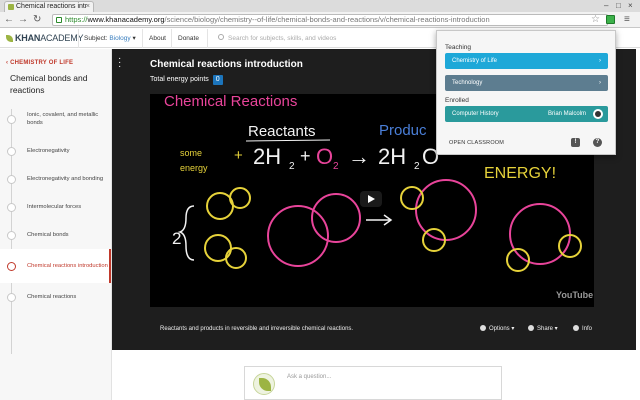  What do you see at coordinates (191, 153) in the screenshot?
I see `board-some: some` at bounding box center [191, 153].